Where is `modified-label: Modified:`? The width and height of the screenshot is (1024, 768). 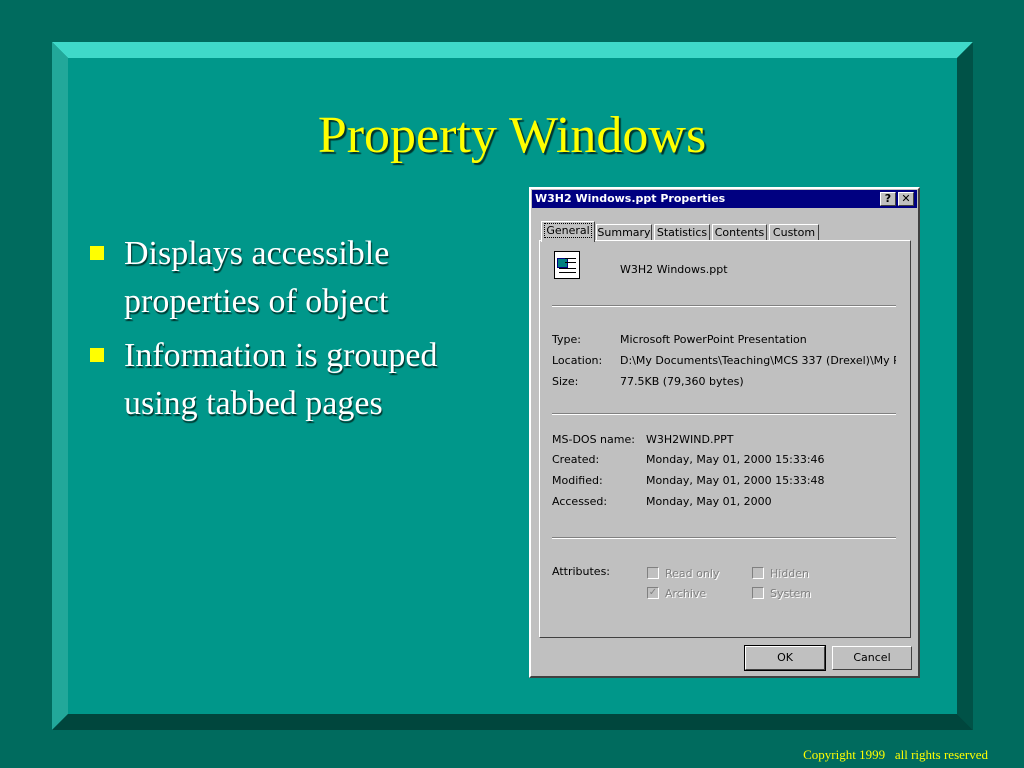 modified-label: Modified: is located at coordinates (577, 480).